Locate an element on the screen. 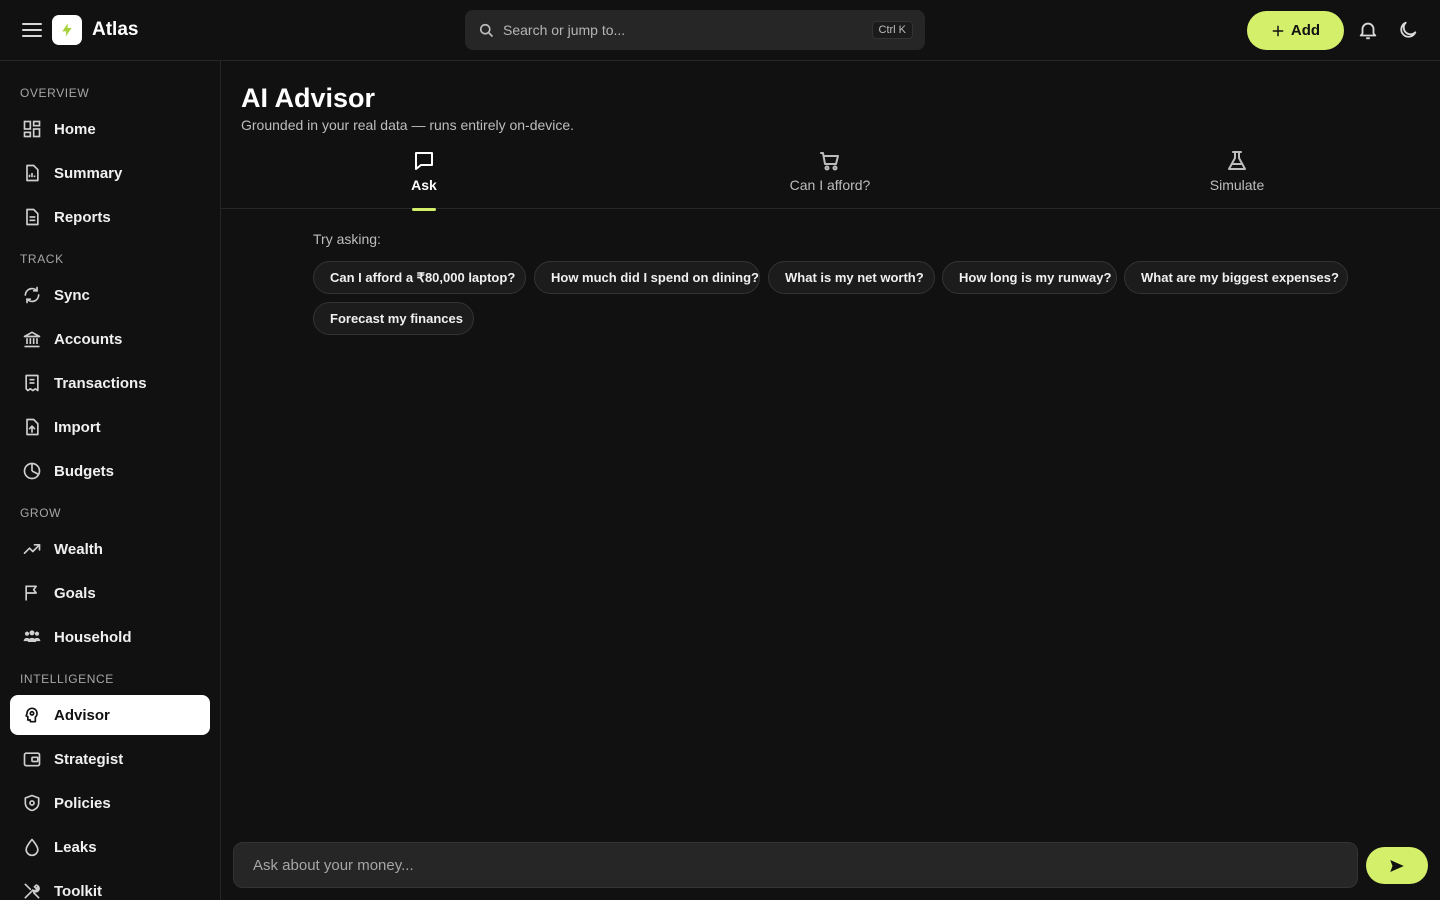 The image size is (1440, 900). section-label-overview: OVERVIEW is located at coordinates (55, 93).